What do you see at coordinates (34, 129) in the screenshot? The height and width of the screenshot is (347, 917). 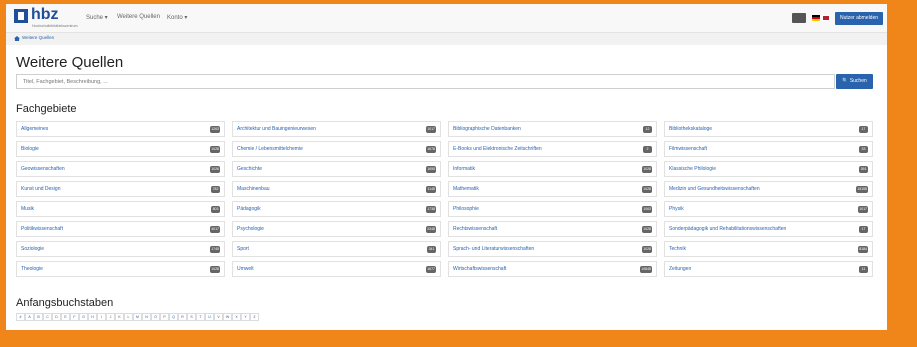 I see `subject-label: Allgemeines` at bounding box center [34, 129].